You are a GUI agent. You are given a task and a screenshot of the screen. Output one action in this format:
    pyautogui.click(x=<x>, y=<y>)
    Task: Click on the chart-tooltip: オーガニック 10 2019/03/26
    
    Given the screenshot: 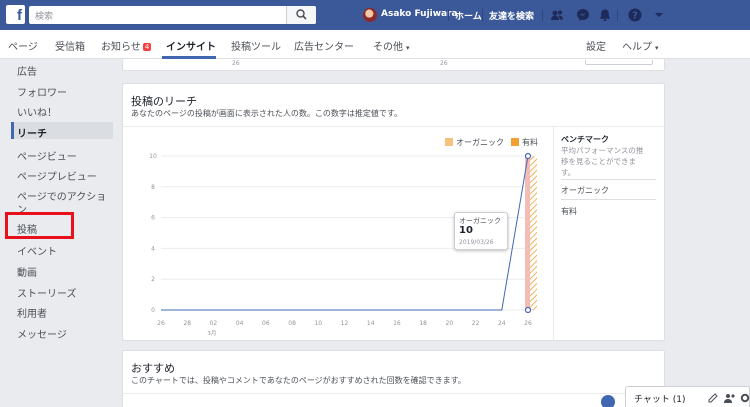 What is the action you would take?
    pyautogui.click(x=481, y=231)
    